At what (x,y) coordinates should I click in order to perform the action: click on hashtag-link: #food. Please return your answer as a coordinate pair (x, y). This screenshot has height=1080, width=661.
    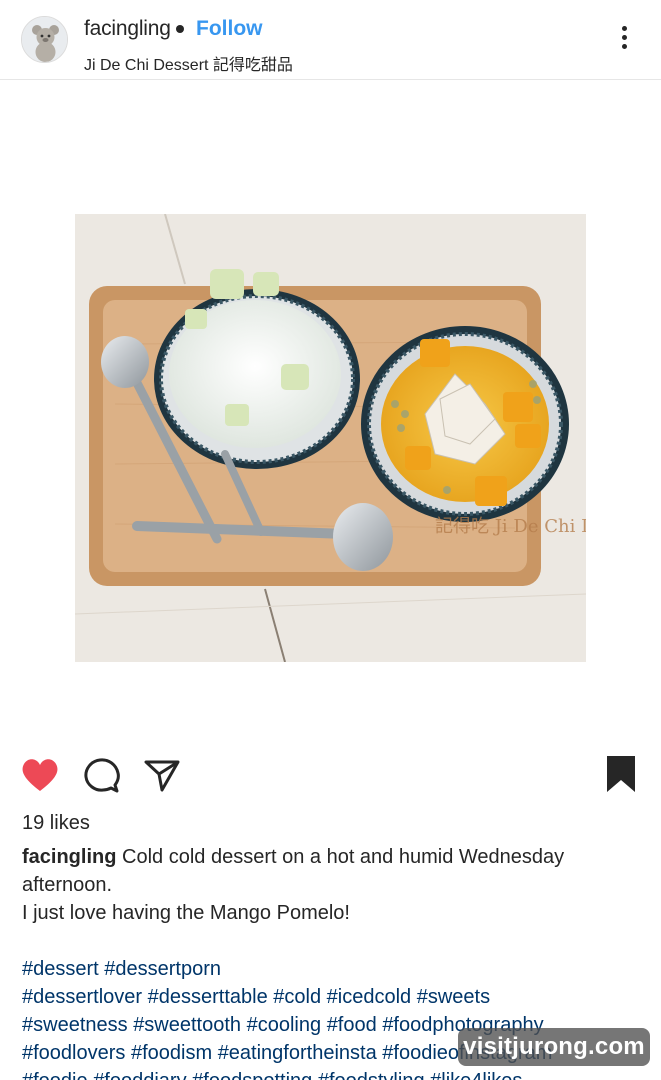
    Looking at the image, I should click on (352, 1025).